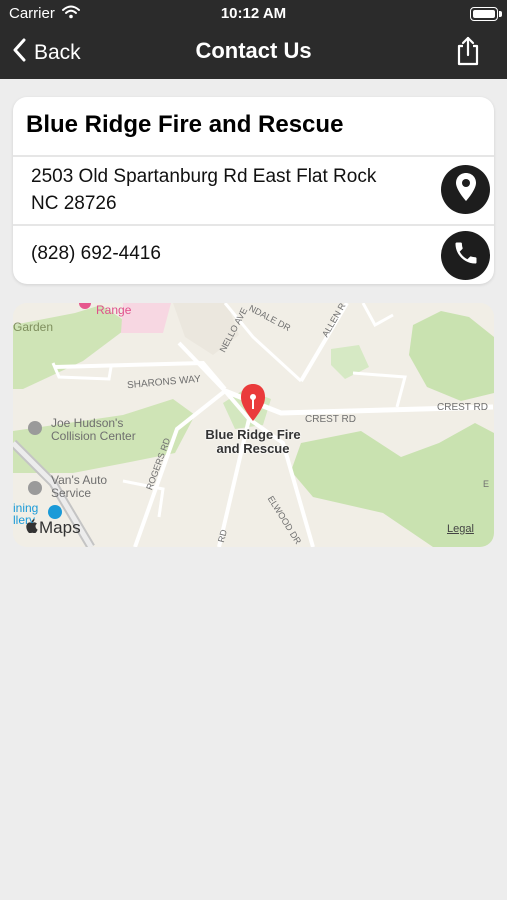 The width and height of the screenshot is (507, 900). I want to click on place-label-range: Range, so click(114, 310).